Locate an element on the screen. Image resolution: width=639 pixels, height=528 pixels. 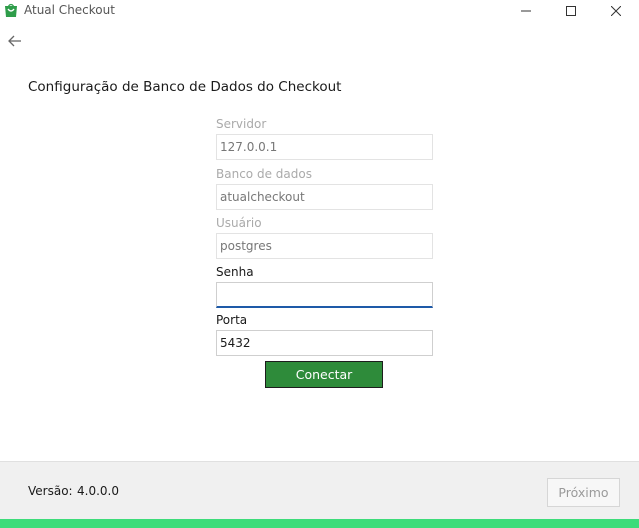
maximize-button is located at coordinates (571, 11).